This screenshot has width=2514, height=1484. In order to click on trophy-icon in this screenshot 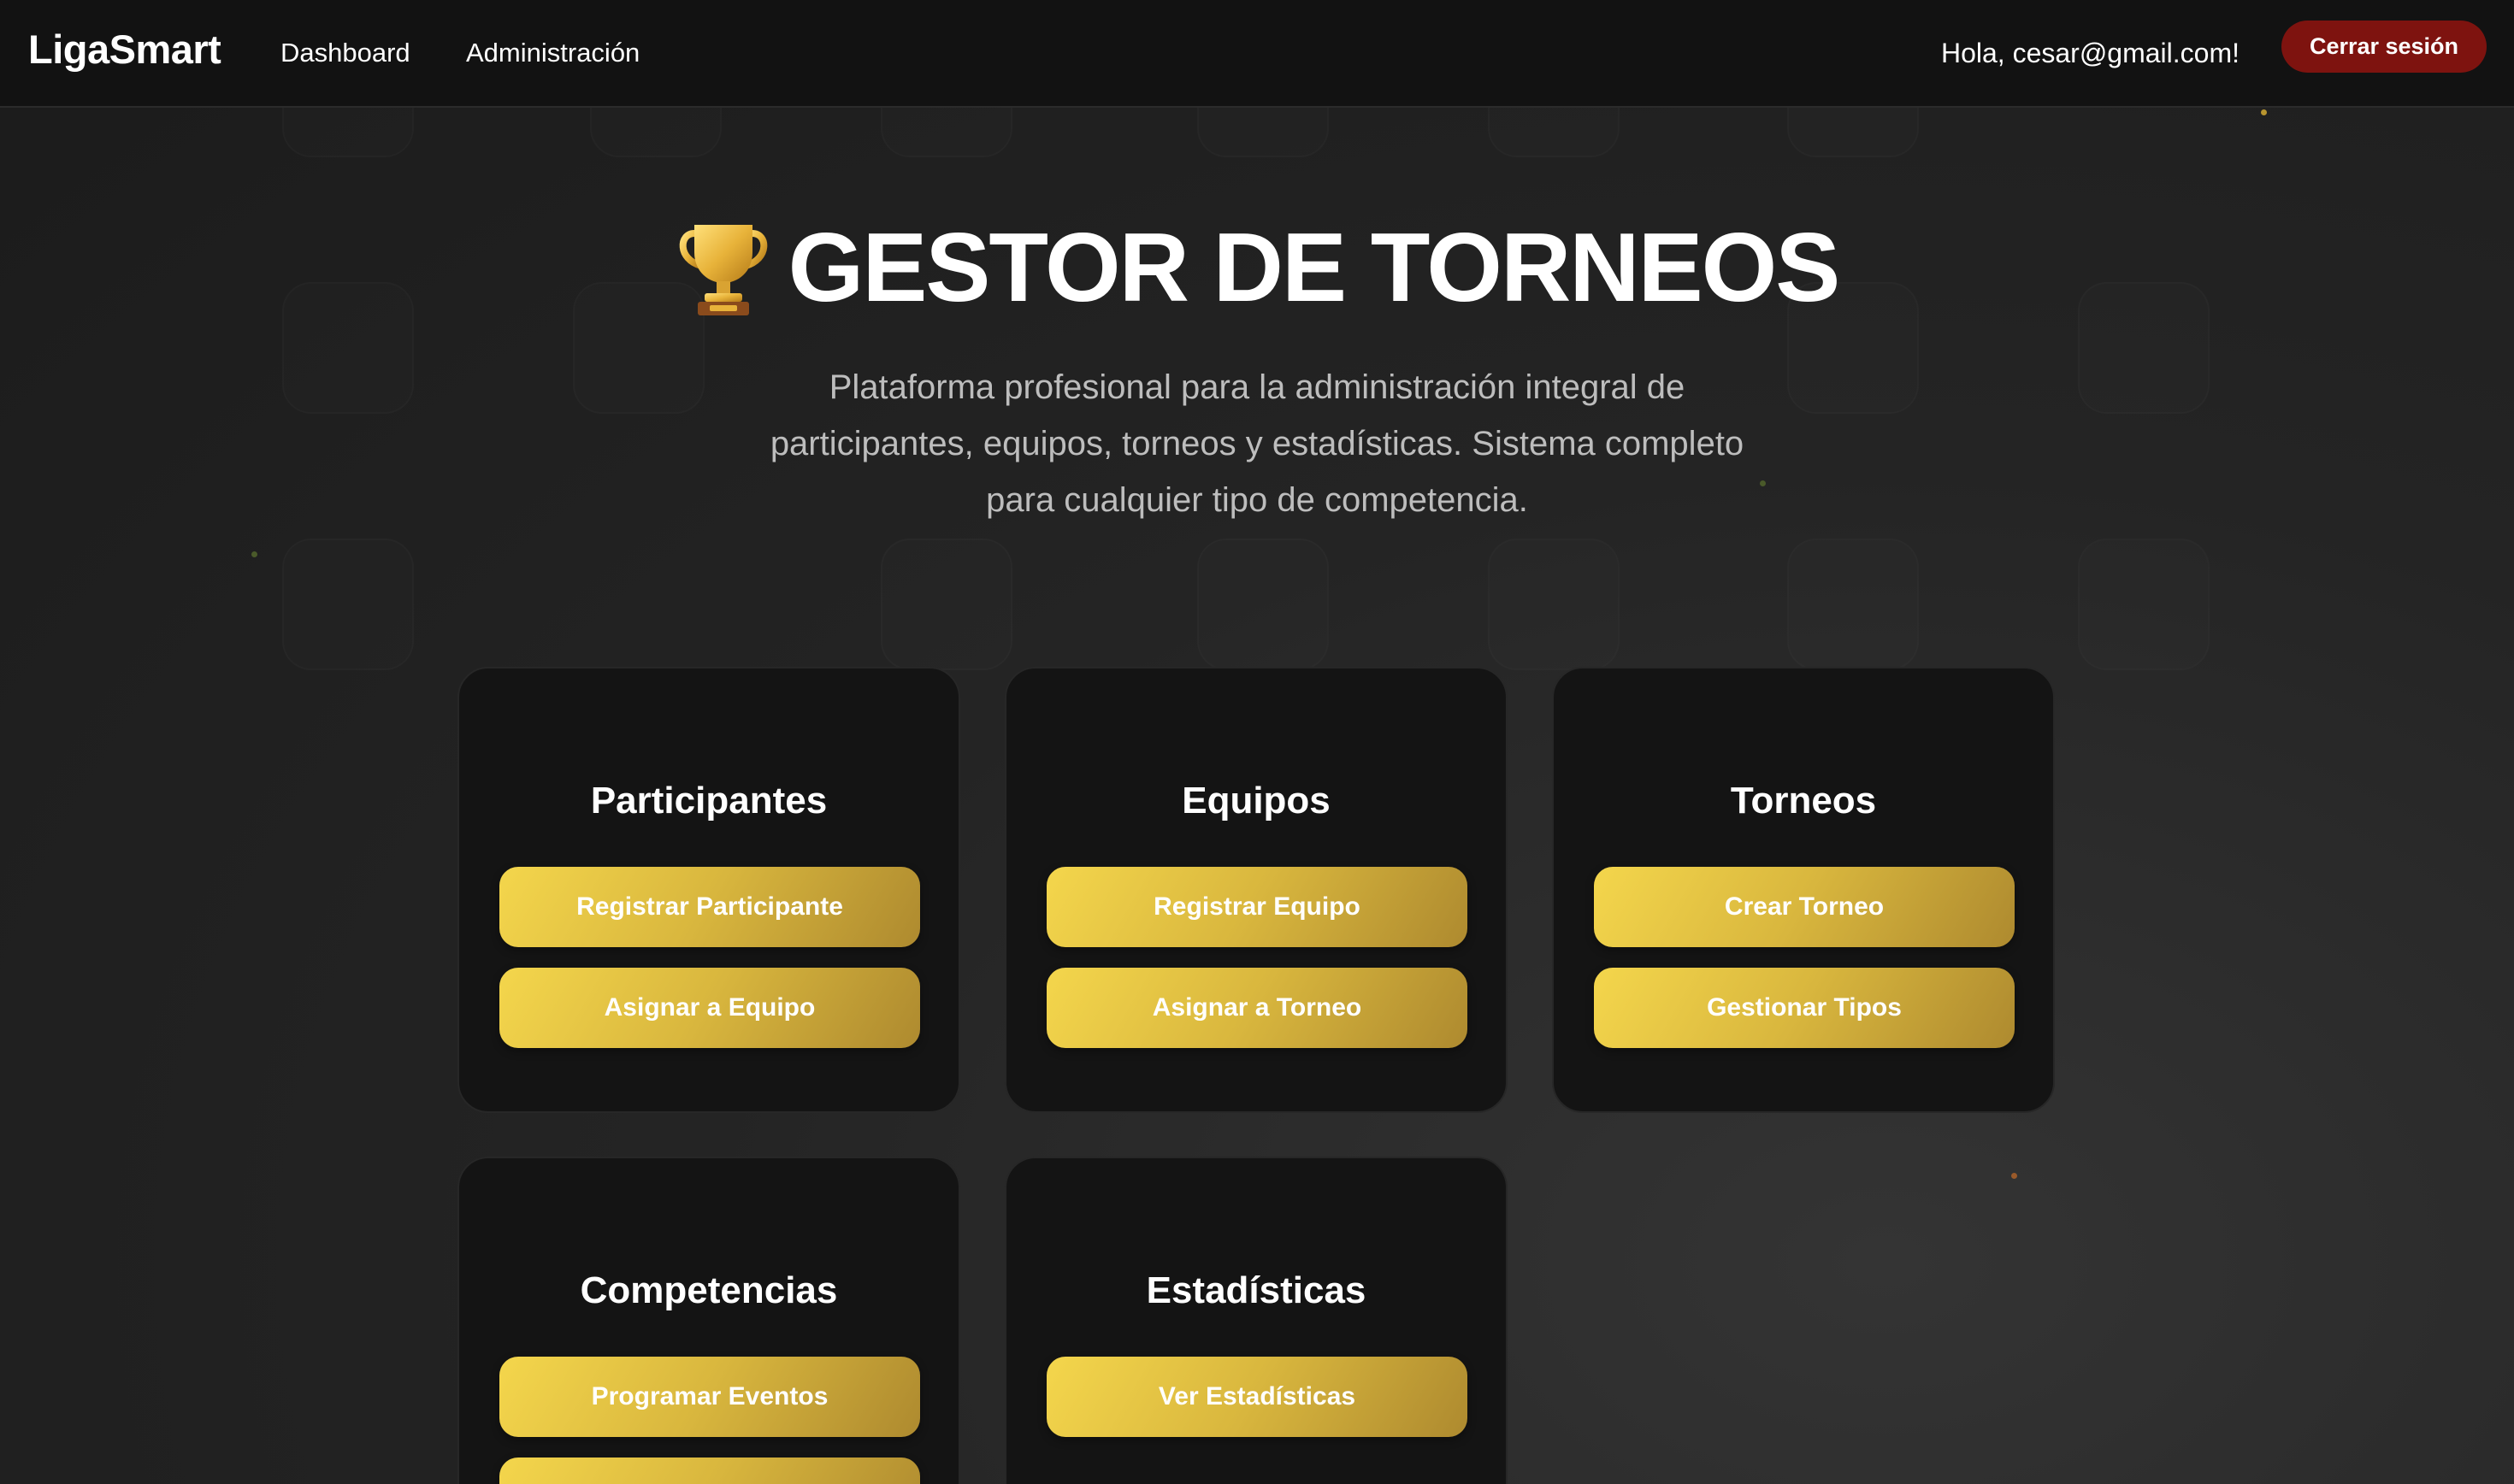, I will do `click(723, 270)`.